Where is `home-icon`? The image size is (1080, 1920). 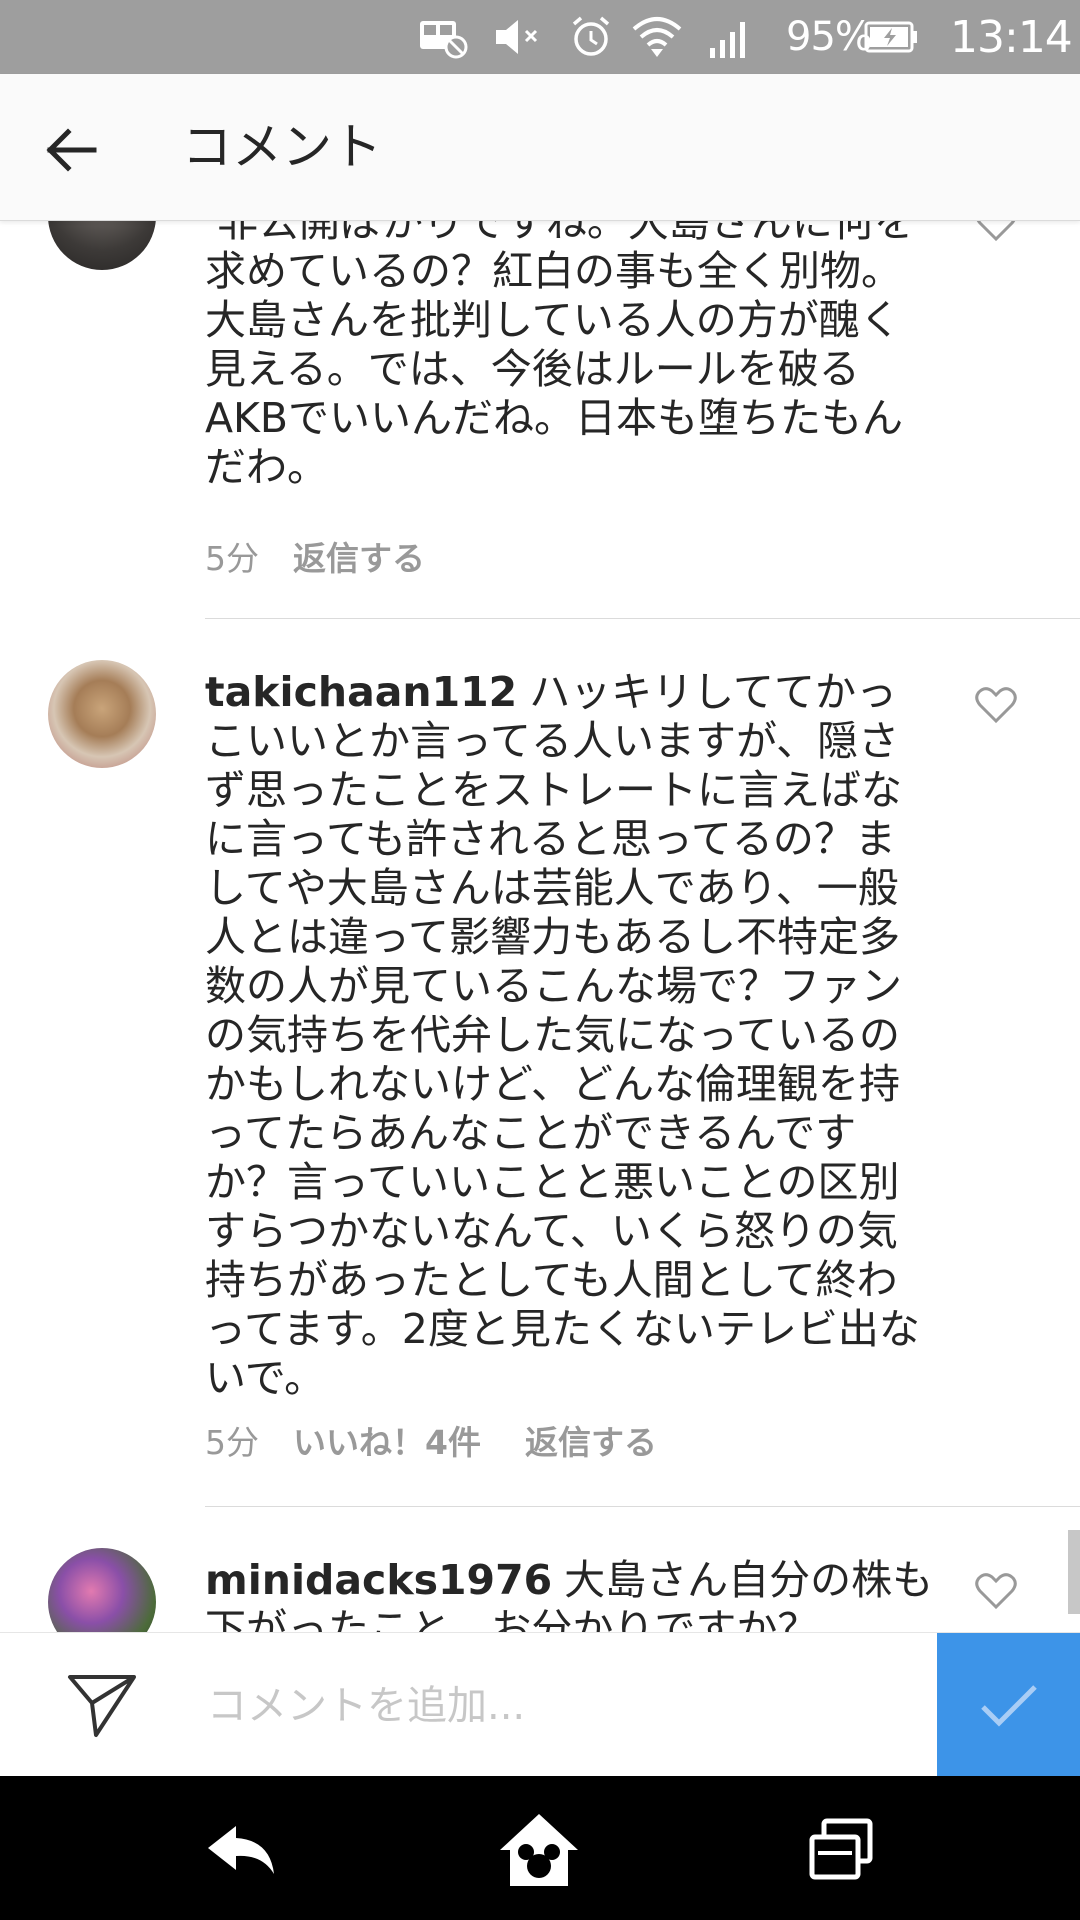
home-icon is located at coordinates (539, 1850).